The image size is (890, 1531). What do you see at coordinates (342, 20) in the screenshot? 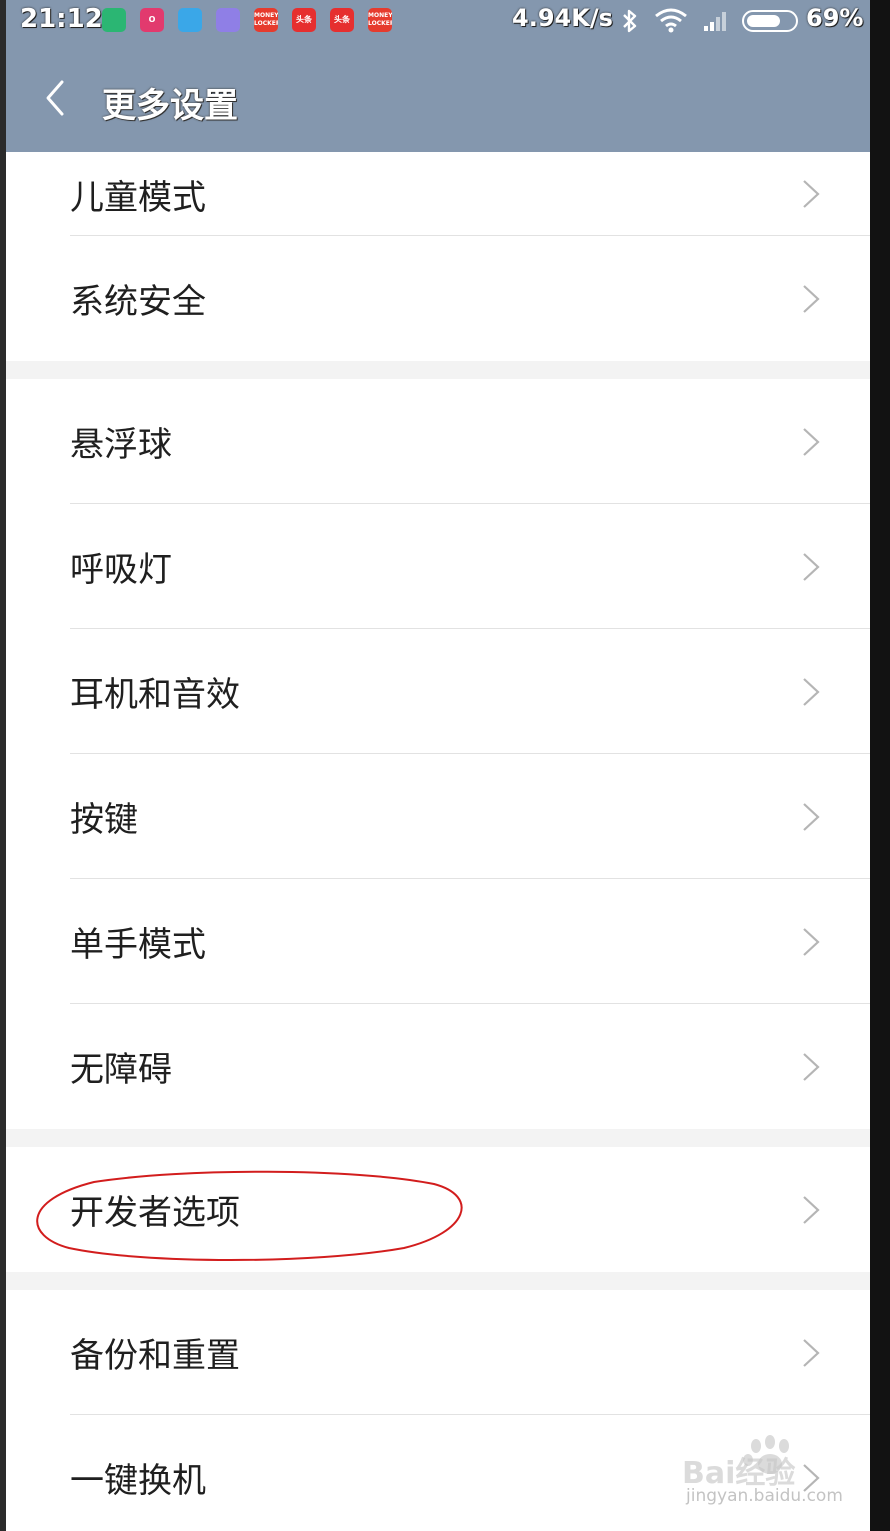
I see `toutiao-icon-2: 头条` at bounding box center [342, 20].